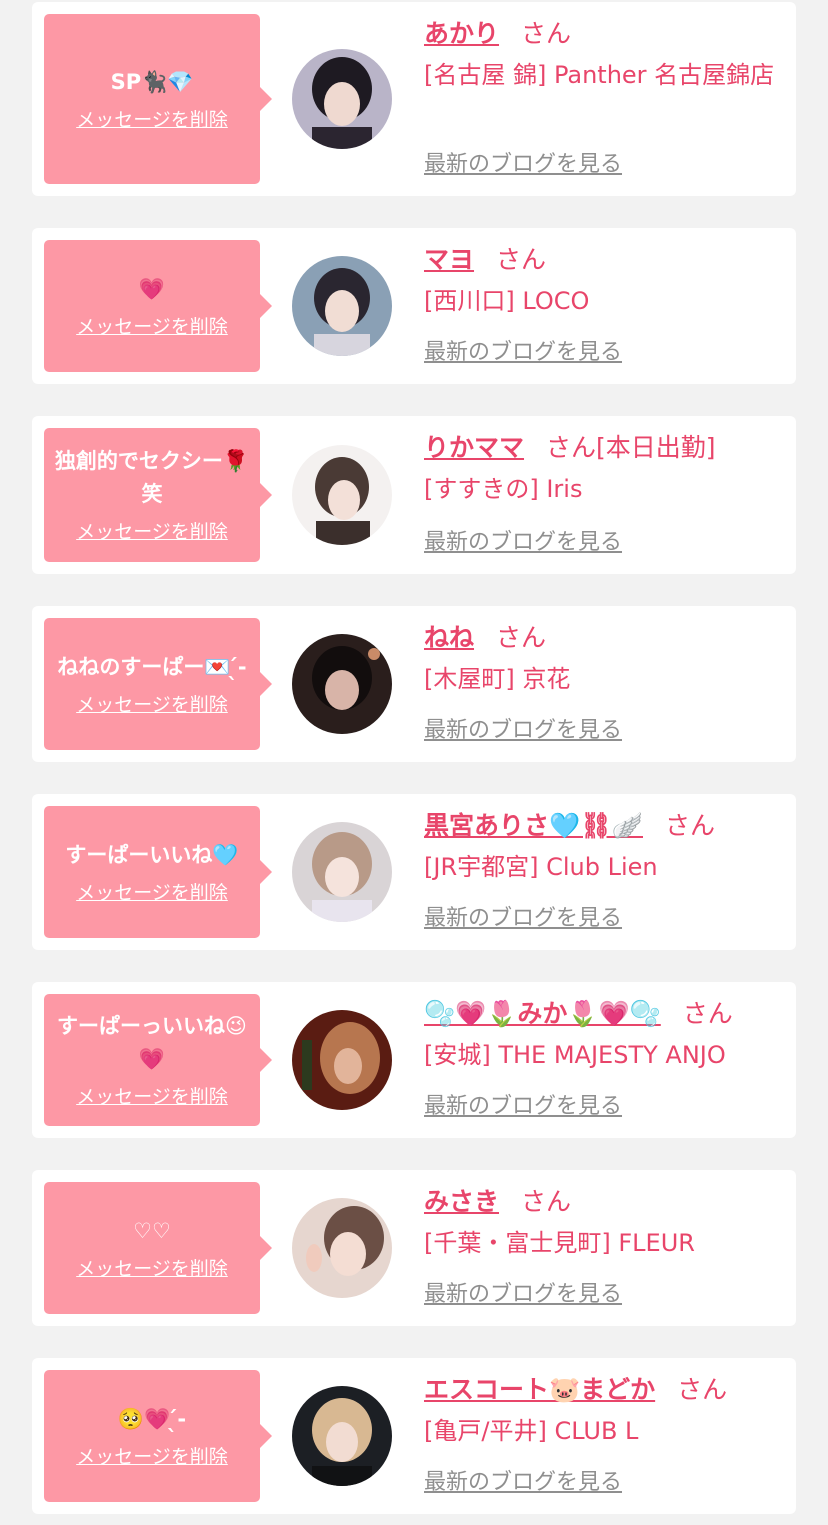 The height and width of the screenshot is (1525, 828). What do you see at coordinates (449, 259) in the screenshot?
I see `user-name-link: マヨ` at bounding box center [449, 259].